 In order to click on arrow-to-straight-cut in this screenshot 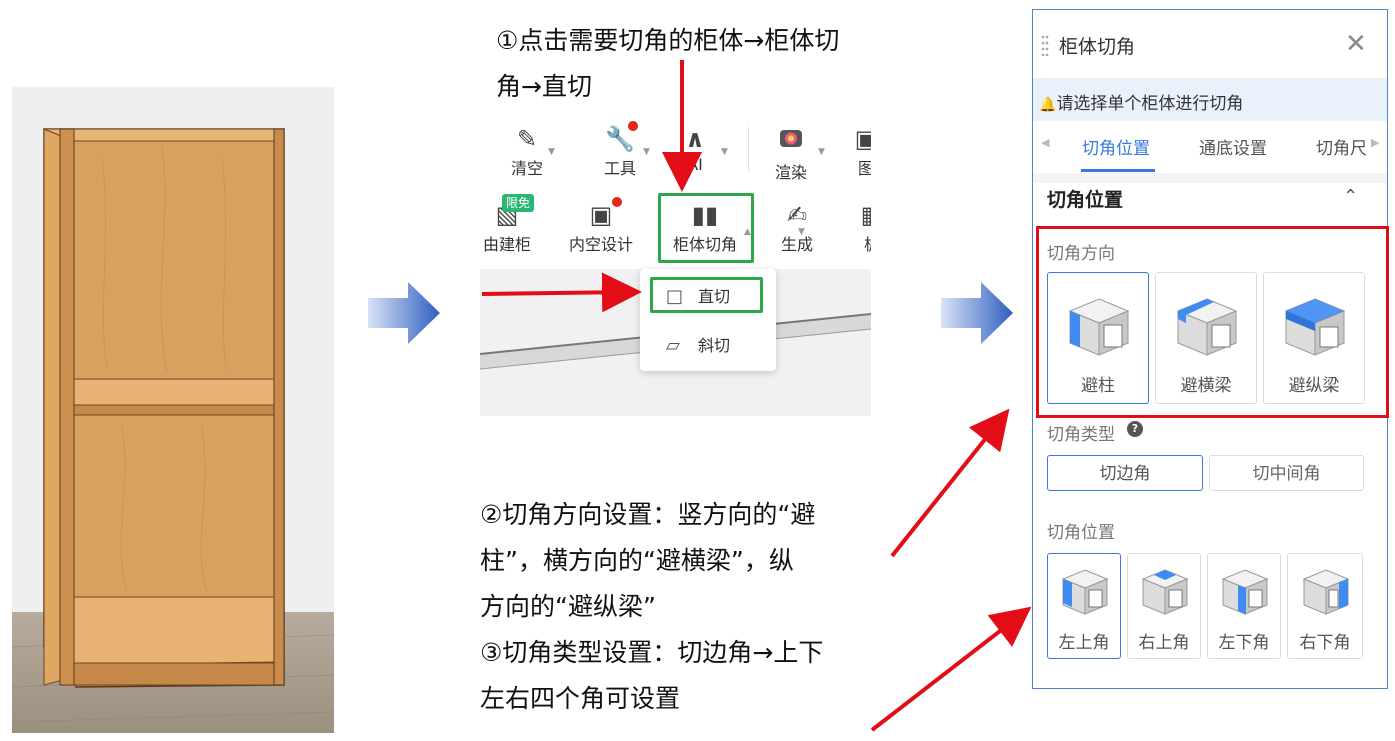, I will do `click(561, 292)`.